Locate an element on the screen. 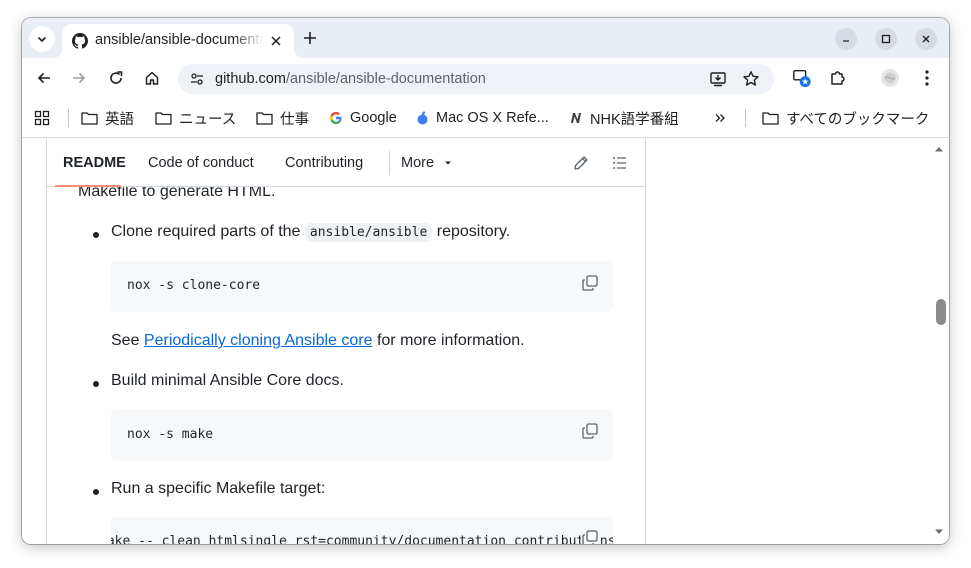 The image size is (971, 568). bookmark-folder-work: 仕事 is located at coordinates (282, 118).